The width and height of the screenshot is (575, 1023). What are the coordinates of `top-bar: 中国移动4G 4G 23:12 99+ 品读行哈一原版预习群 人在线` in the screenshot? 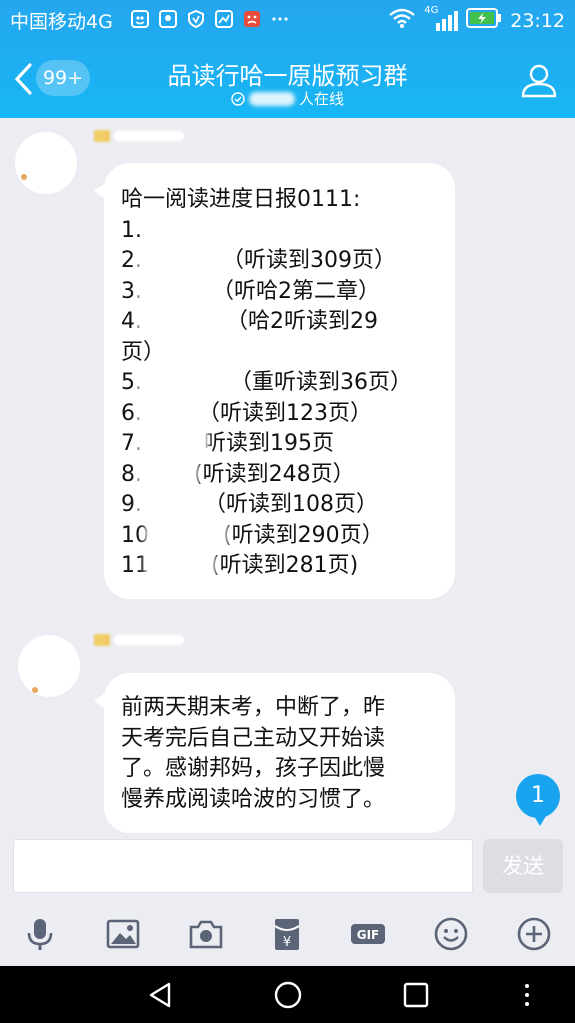 It's located at (287, 59).